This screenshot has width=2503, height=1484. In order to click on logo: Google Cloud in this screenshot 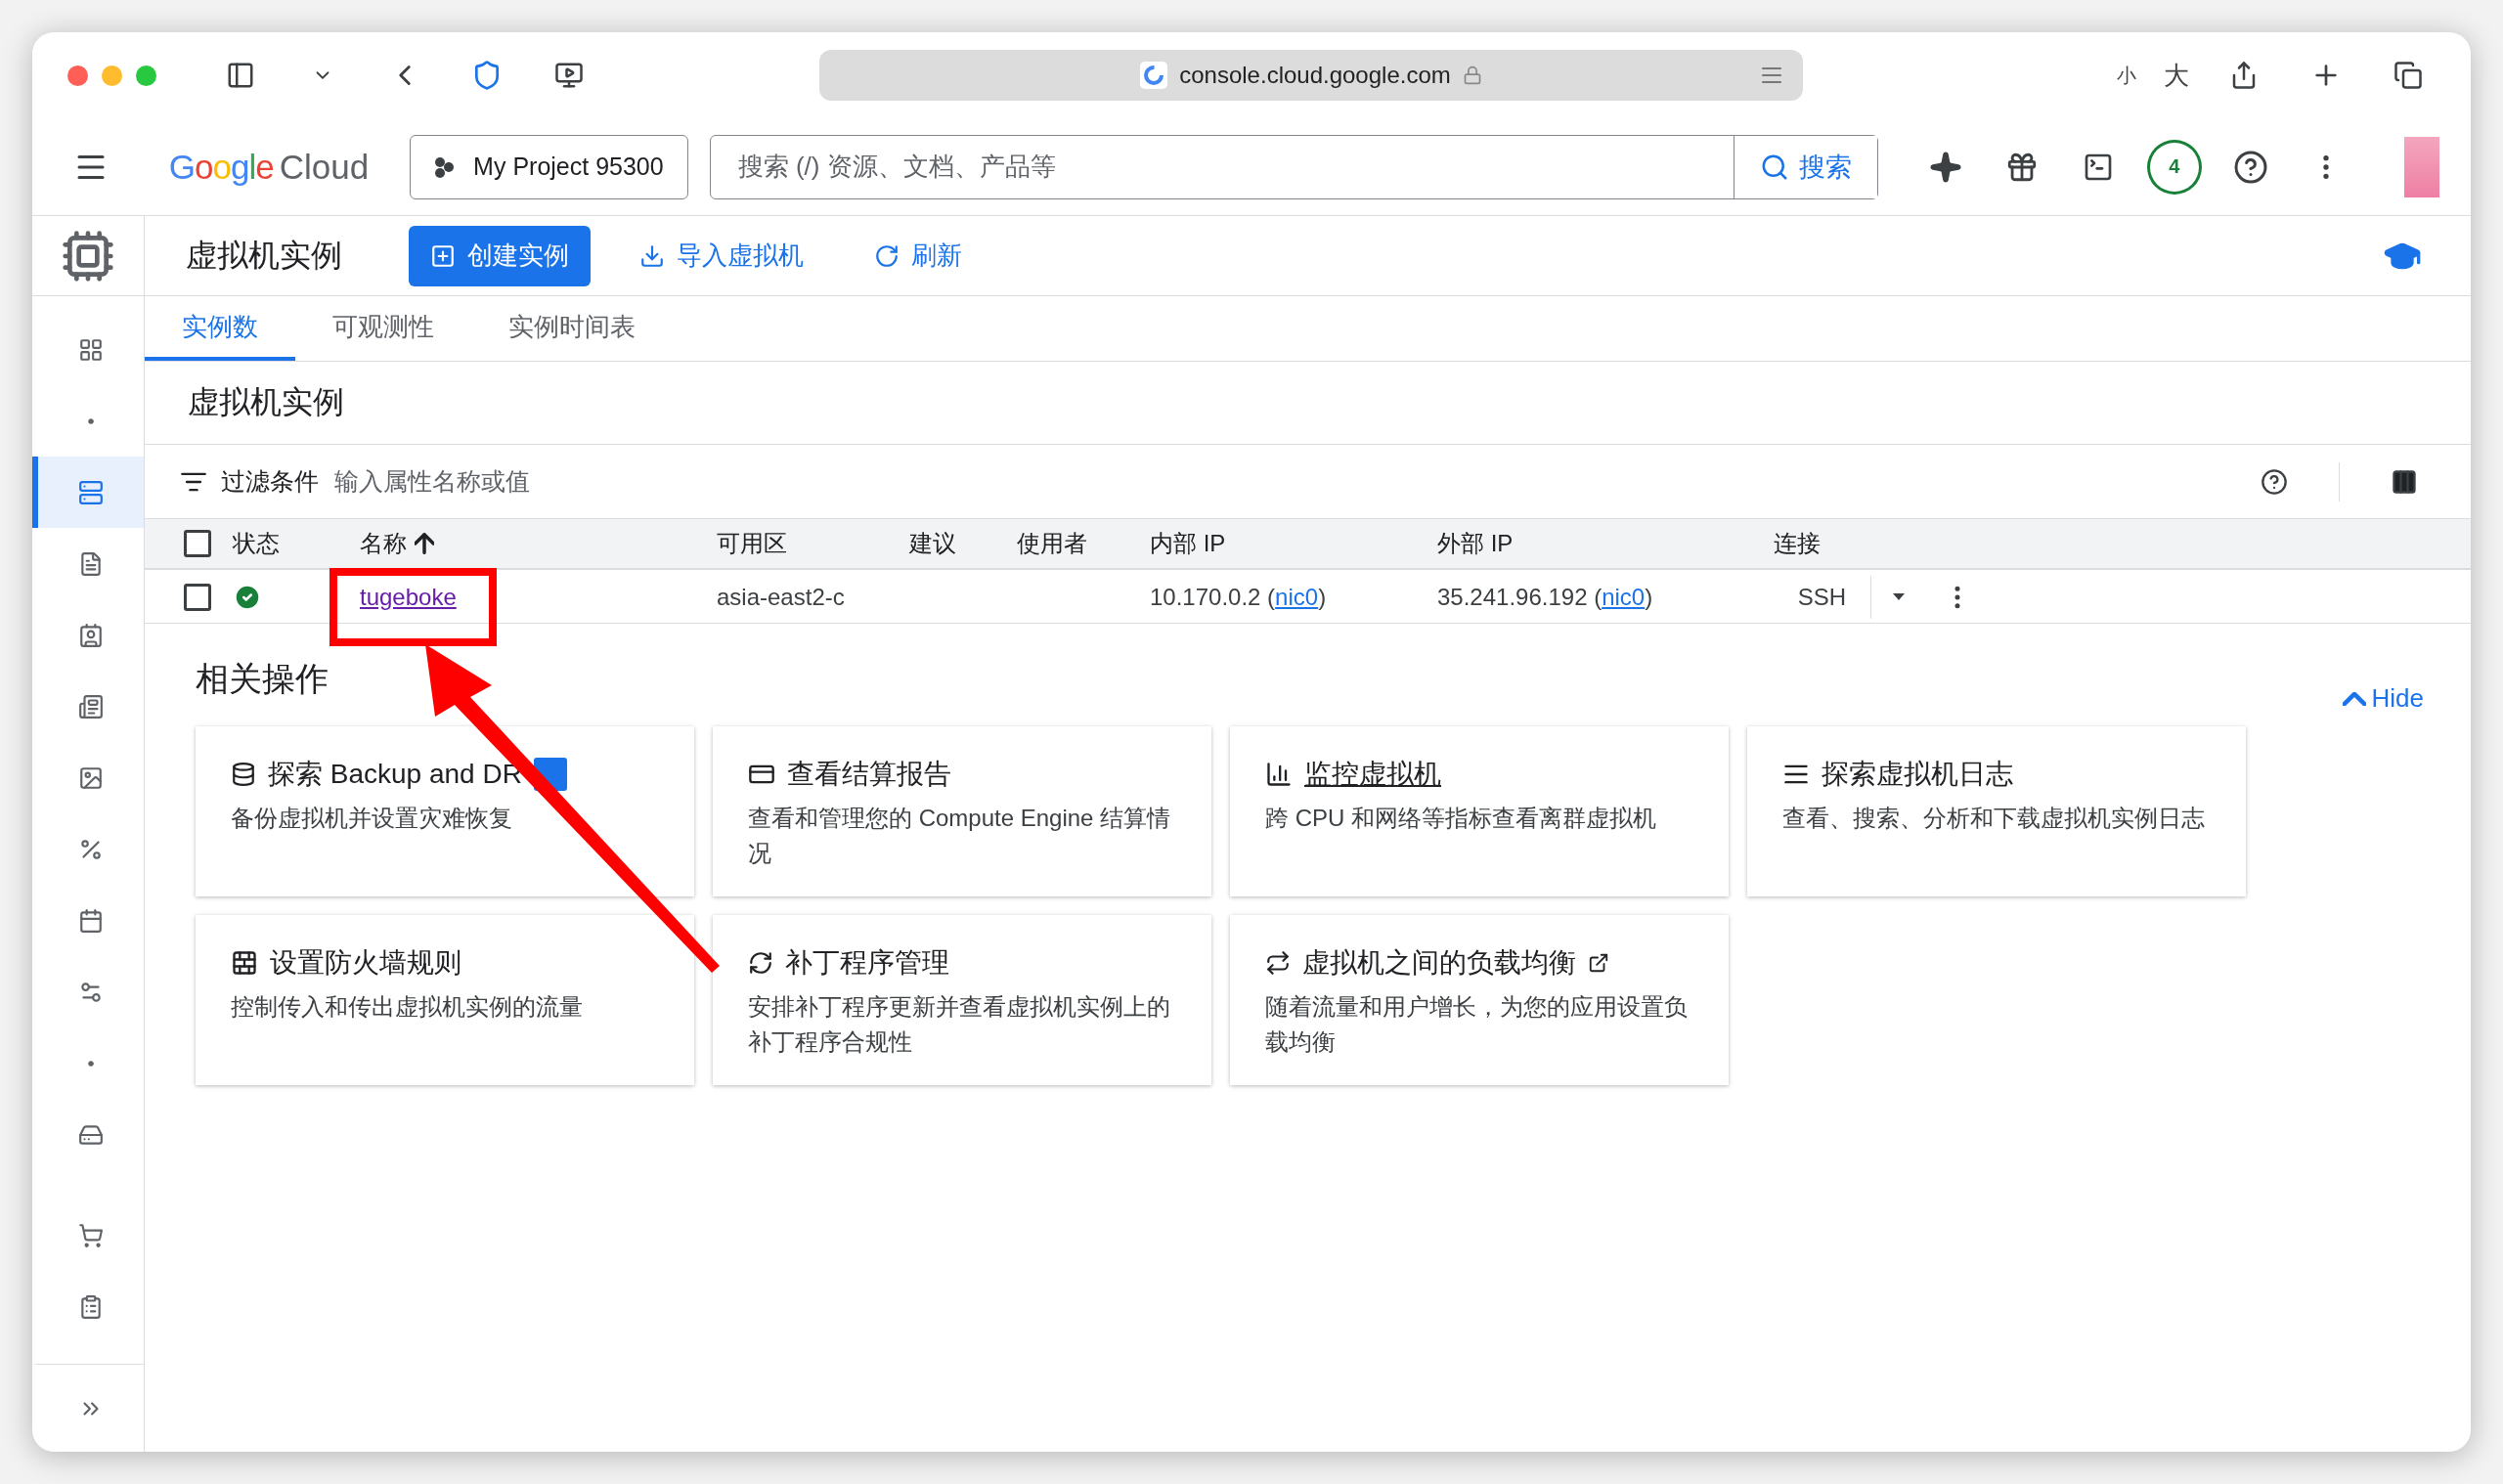, I will do `click(269, 167)`.